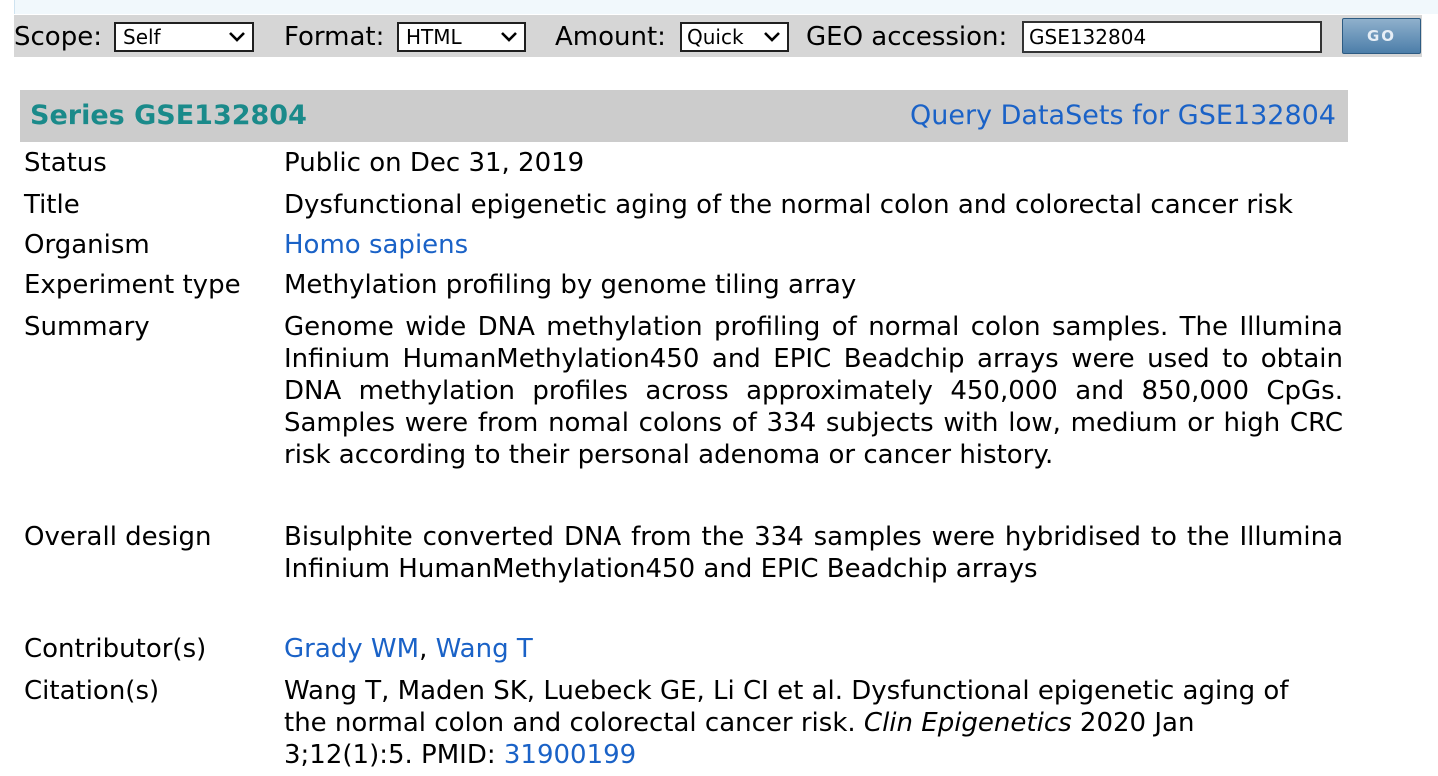 Image resolution: width=1438 pixels, height=776 pixels. What do you see at coordinates (351, 649) in the screenshot?
I see `contributor-link: Grady WM` at bounding box center [351, 649].